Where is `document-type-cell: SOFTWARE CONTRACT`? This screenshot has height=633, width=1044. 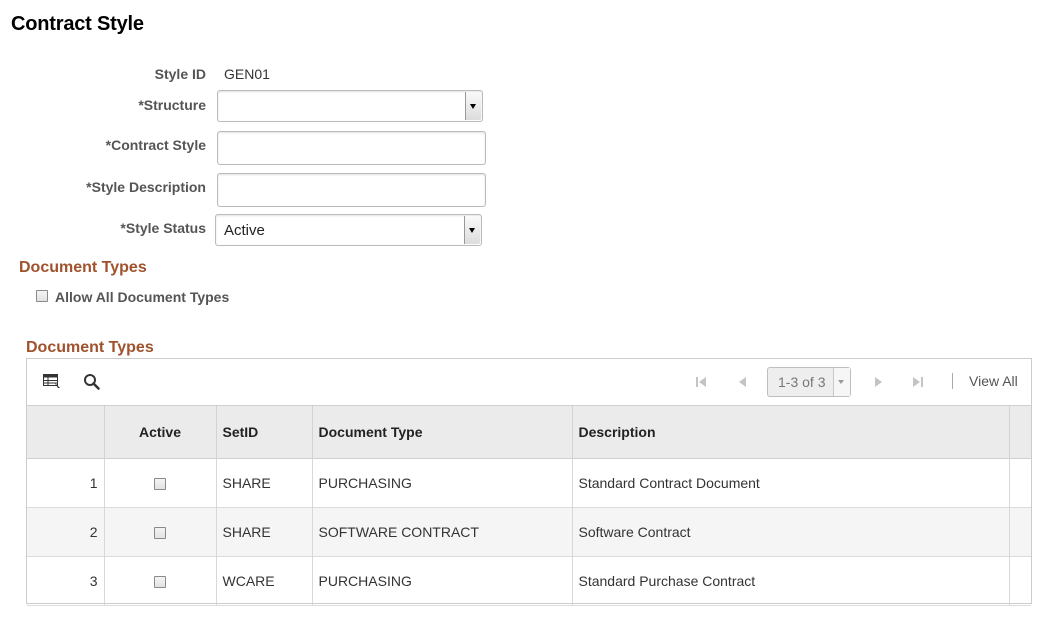
document-type-cell: SOFTWARE CONTRACT is located at coordinates (441, 532).